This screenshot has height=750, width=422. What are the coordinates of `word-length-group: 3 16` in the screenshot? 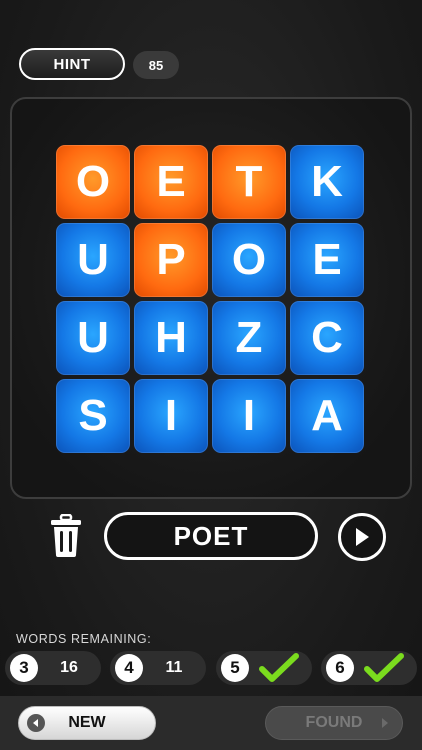 It's located at (53, 668).